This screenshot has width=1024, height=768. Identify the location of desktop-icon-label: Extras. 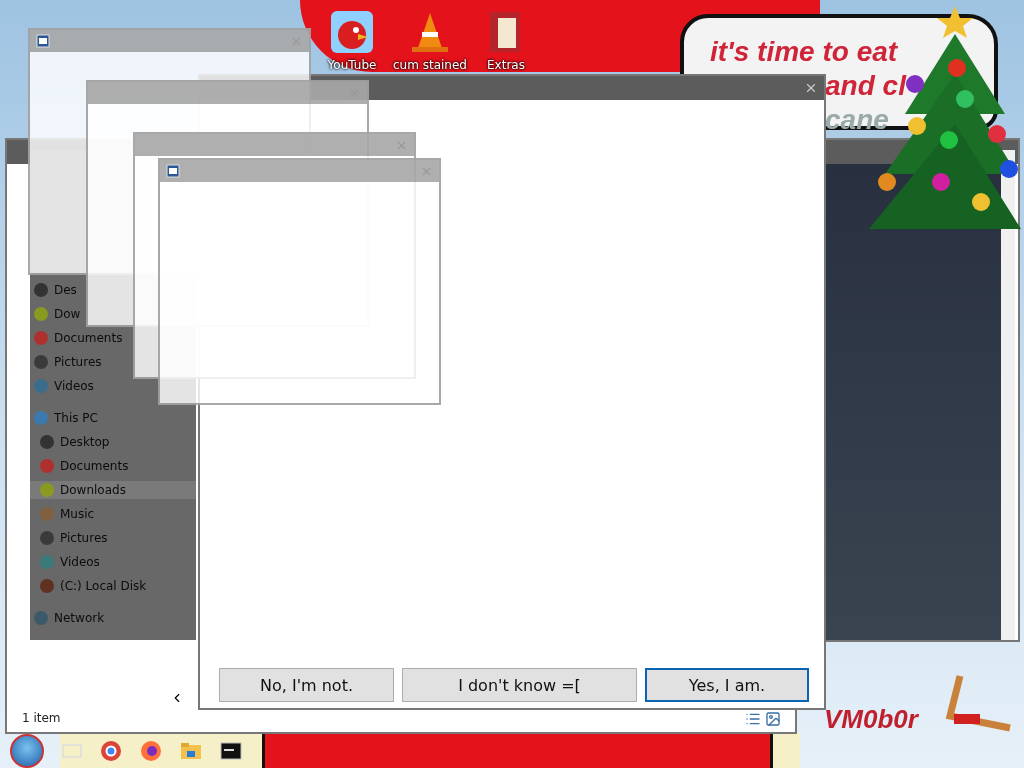
(506, 65).